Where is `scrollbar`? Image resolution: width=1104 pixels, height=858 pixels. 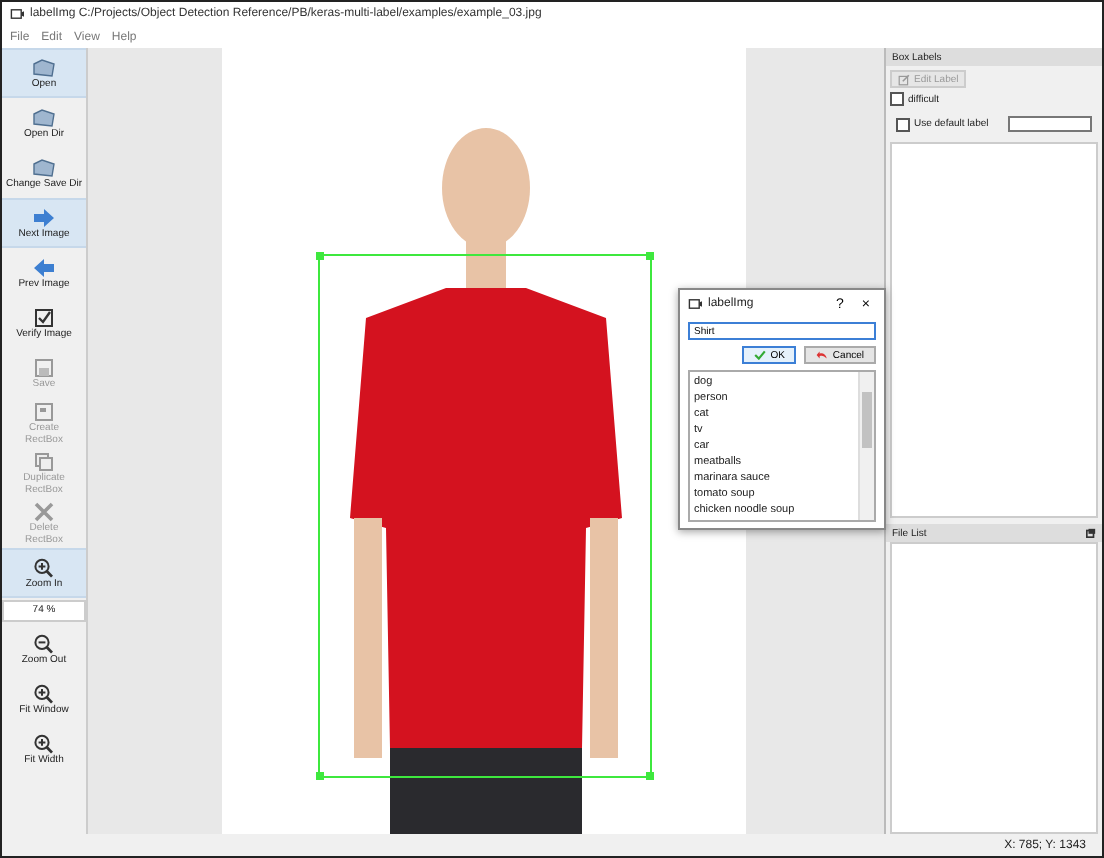 scrollbar is located at coordinates (866, 446).